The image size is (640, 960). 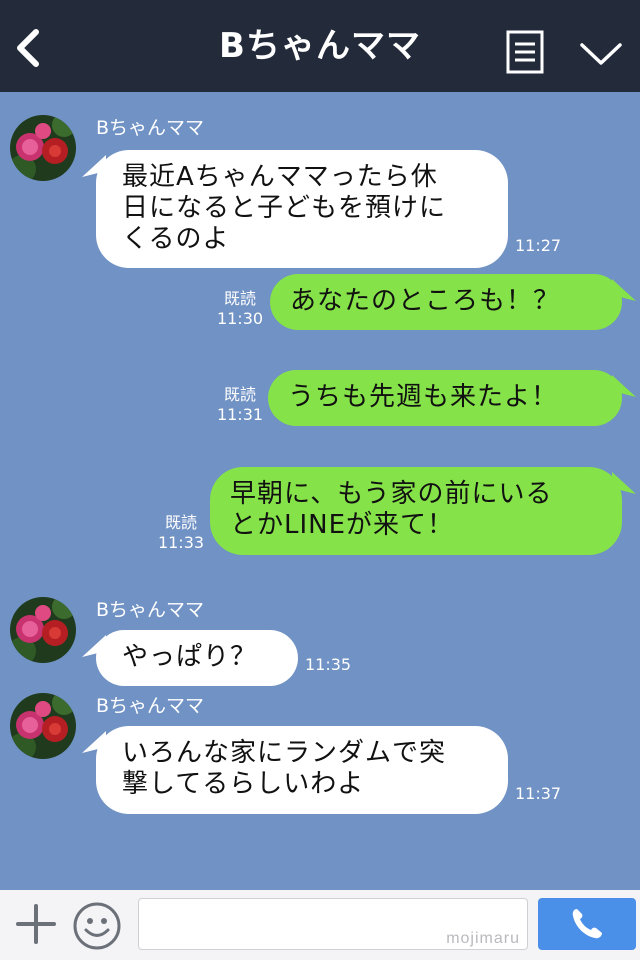 I want to click on message-time: 11:37, so click(x=538, y=793).